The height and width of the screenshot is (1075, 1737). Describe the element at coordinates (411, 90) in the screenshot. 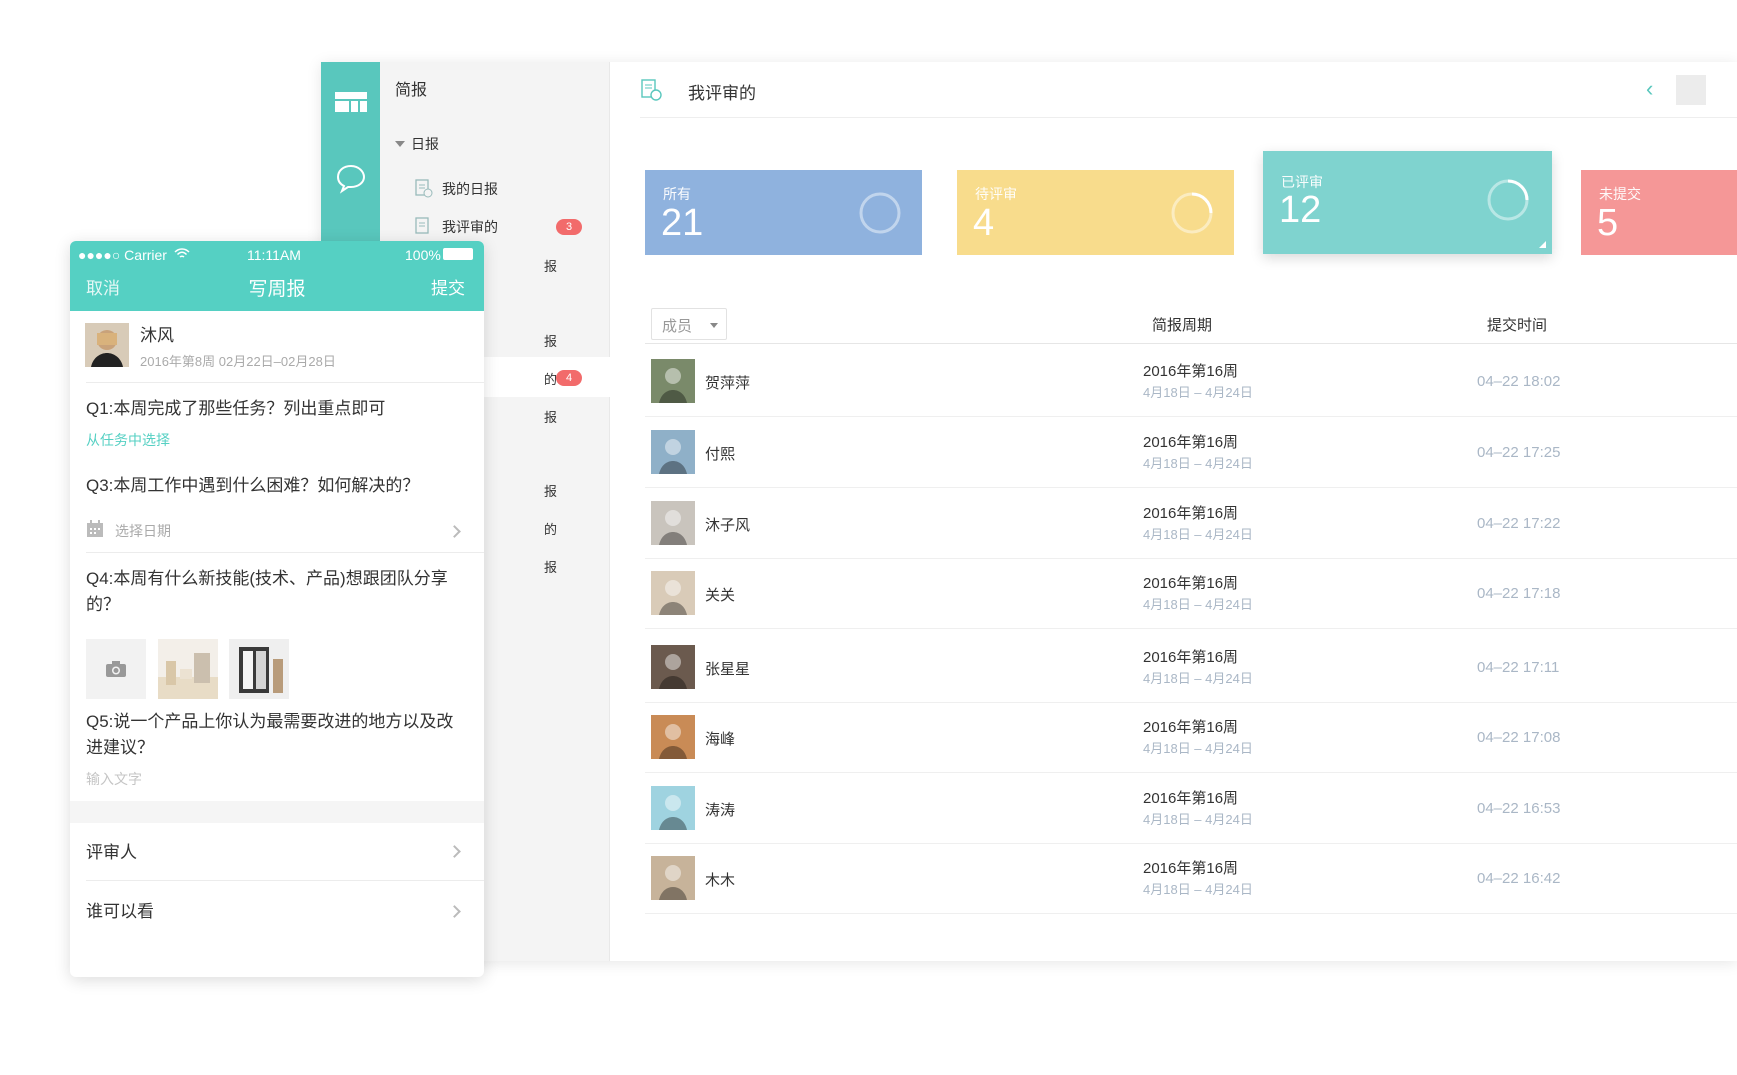

I see `sidebar-title: 简报` at that location.